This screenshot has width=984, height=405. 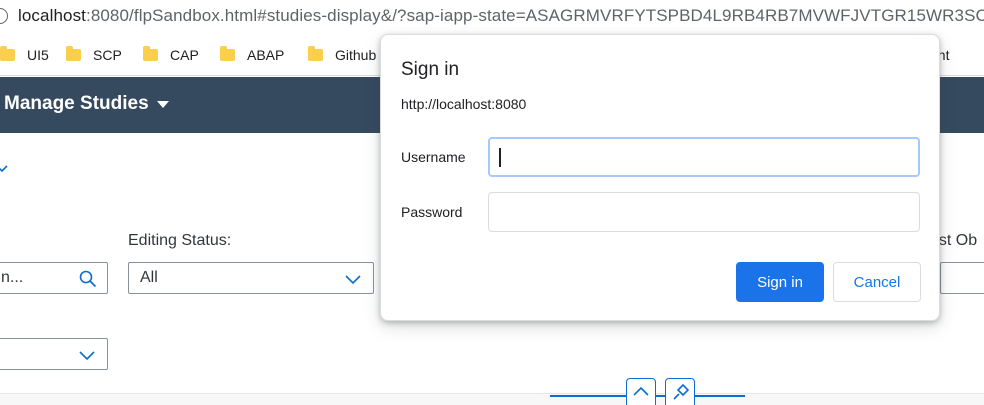 I want to click on bookmark-label: CAP, so click(x=184, y=55).